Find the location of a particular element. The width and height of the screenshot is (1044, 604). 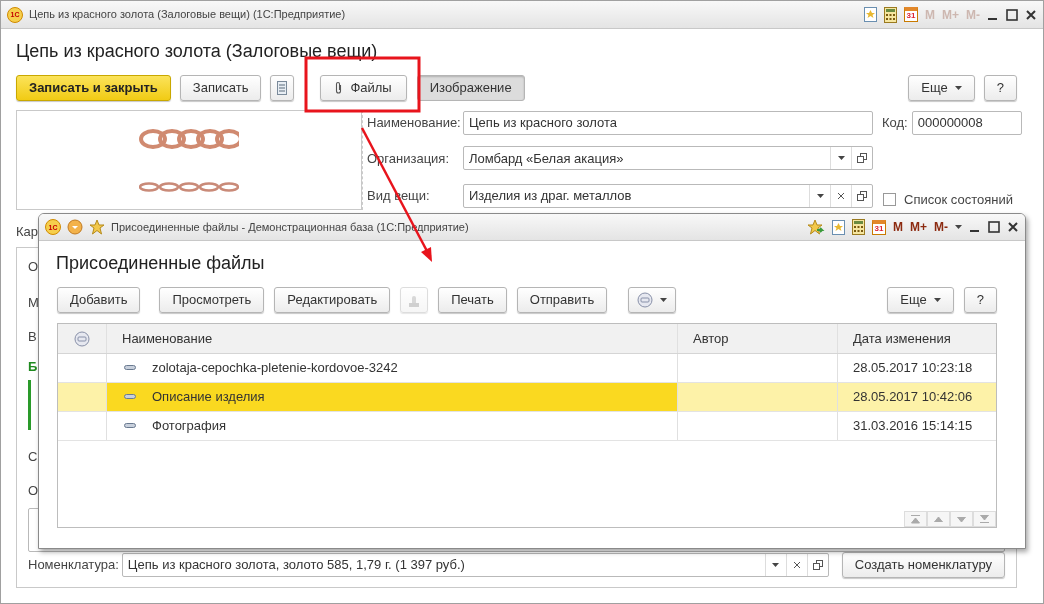

column-header: Дата изменения is located at coordinates (917, 338).